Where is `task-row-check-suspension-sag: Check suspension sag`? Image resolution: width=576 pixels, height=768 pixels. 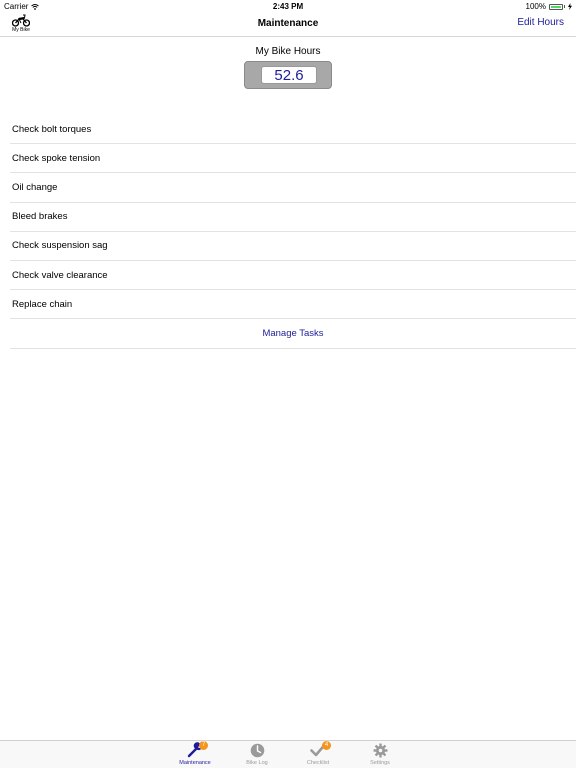
task-row-check-suspension-sag: Check suspension sag is located at coordinates (293, 246).